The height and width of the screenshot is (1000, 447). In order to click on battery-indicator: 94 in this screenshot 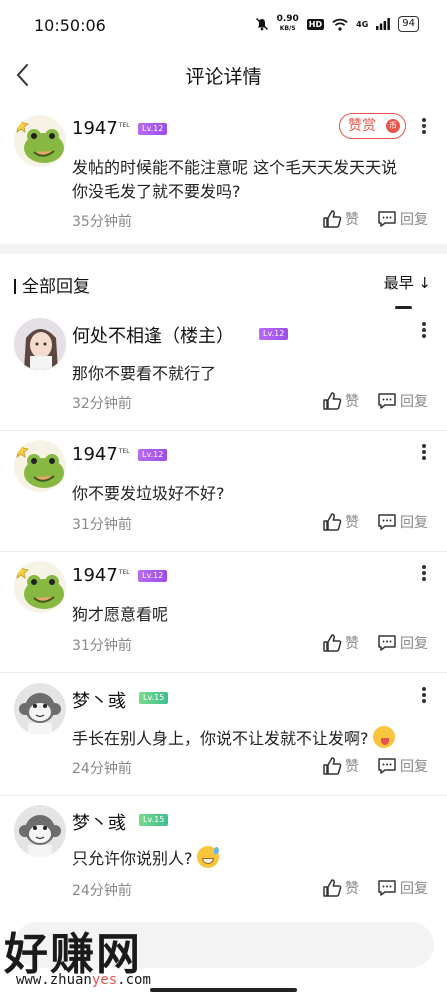, I will do `click(408, 24)`.